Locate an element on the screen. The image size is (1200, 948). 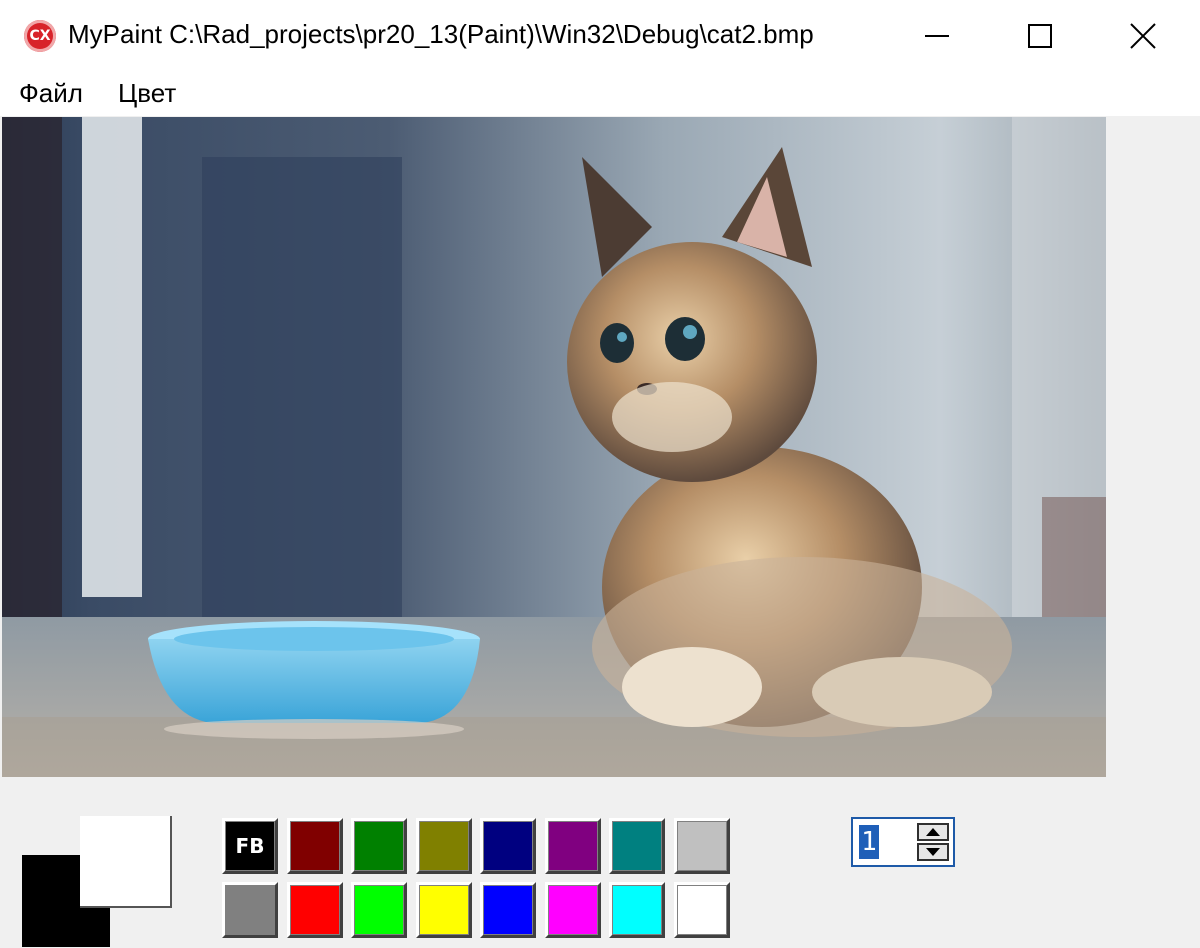
fb-label: FB is located at coordinates (250, 846).